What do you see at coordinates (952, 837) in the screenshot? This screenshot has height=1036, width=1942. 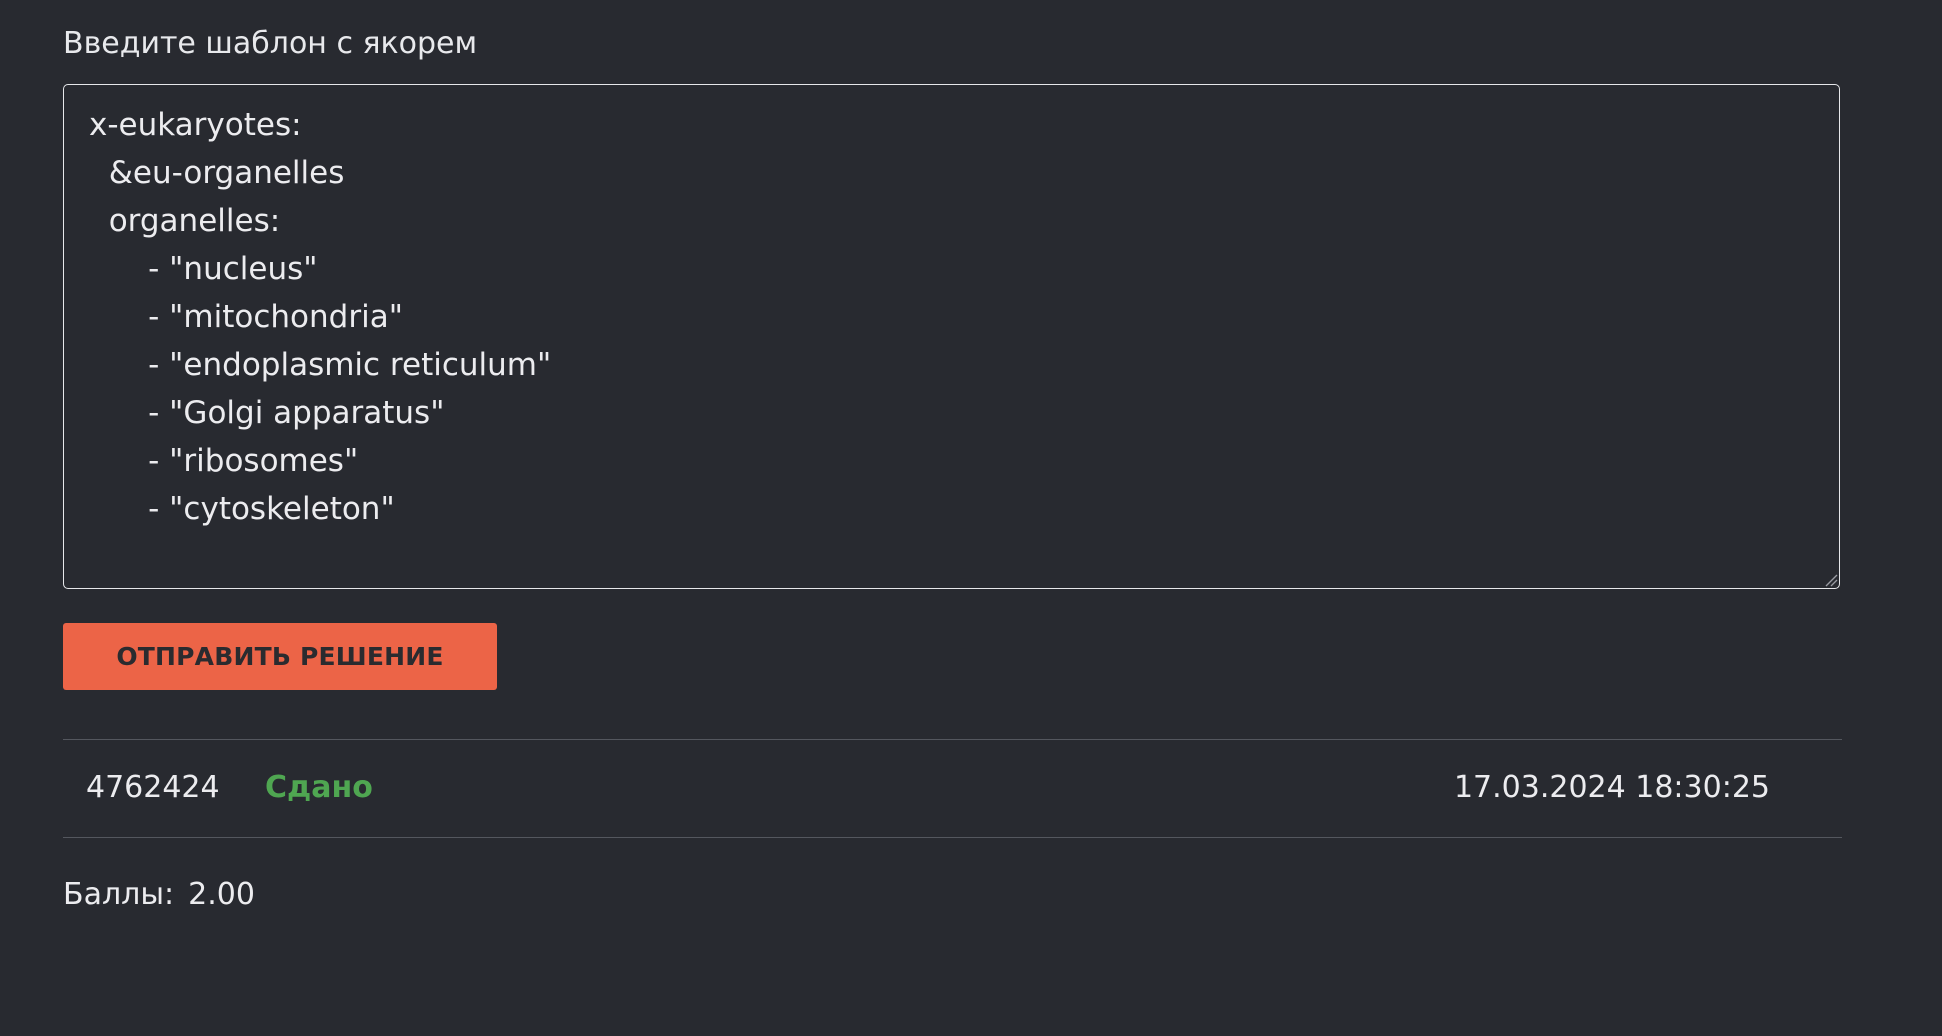 I see `divider` at bounding box center [952, 837].